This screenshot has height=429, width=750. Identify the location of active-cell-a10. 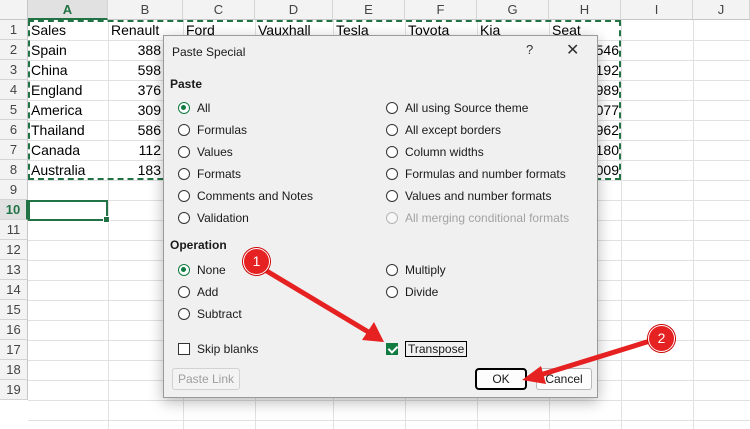
(69, 211).